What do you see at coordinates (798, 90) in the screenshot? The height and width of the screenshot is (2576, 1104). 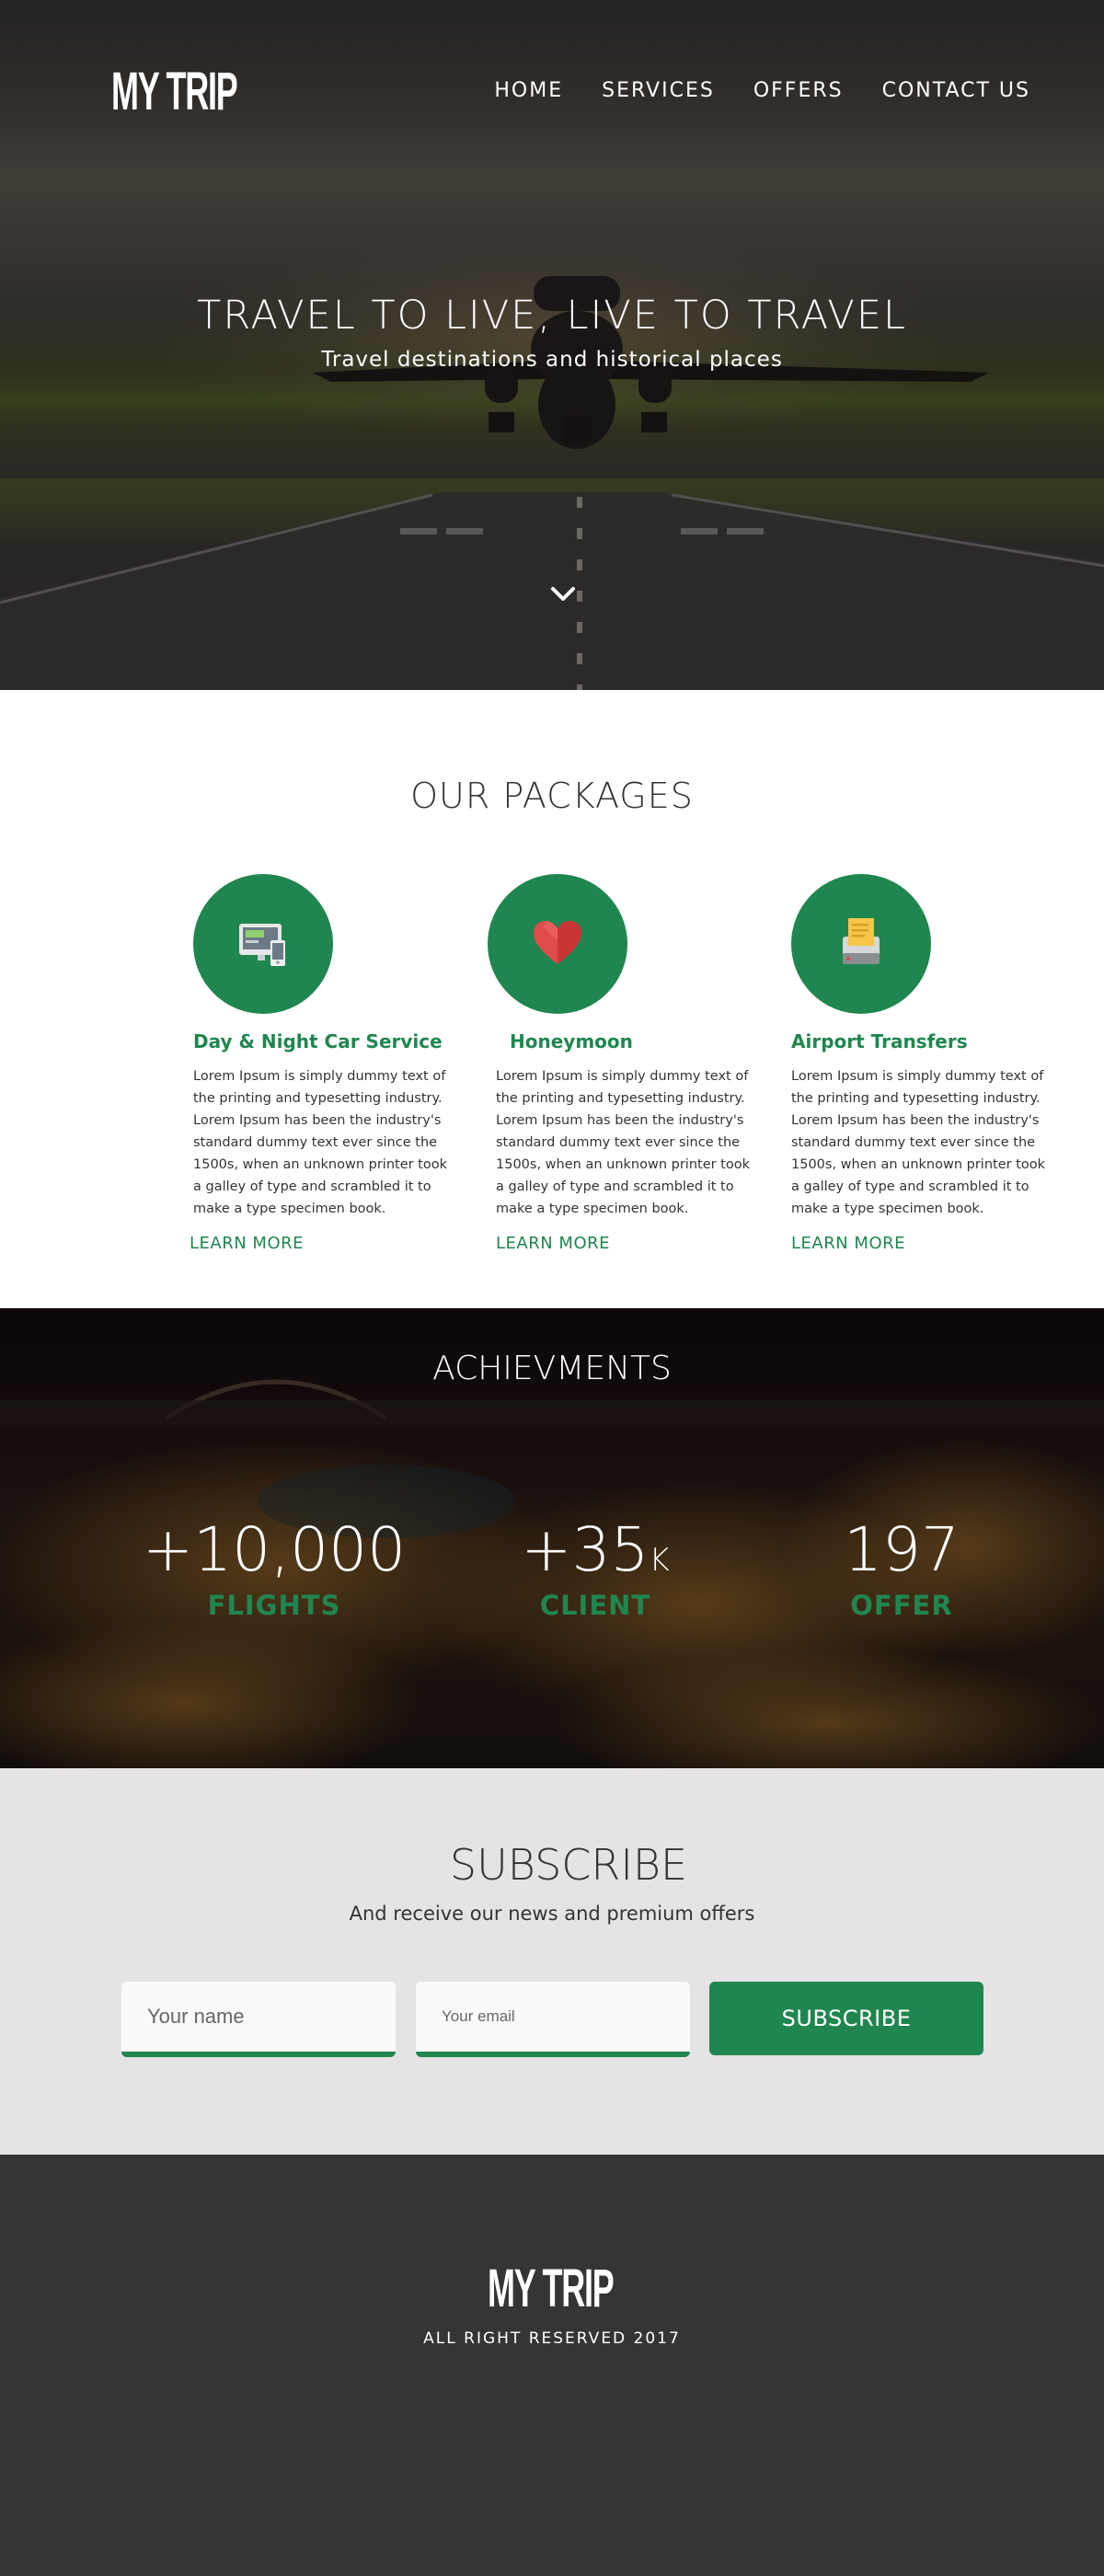 I see `nav-offers: OFFERS` at bounding box center [798, 90].